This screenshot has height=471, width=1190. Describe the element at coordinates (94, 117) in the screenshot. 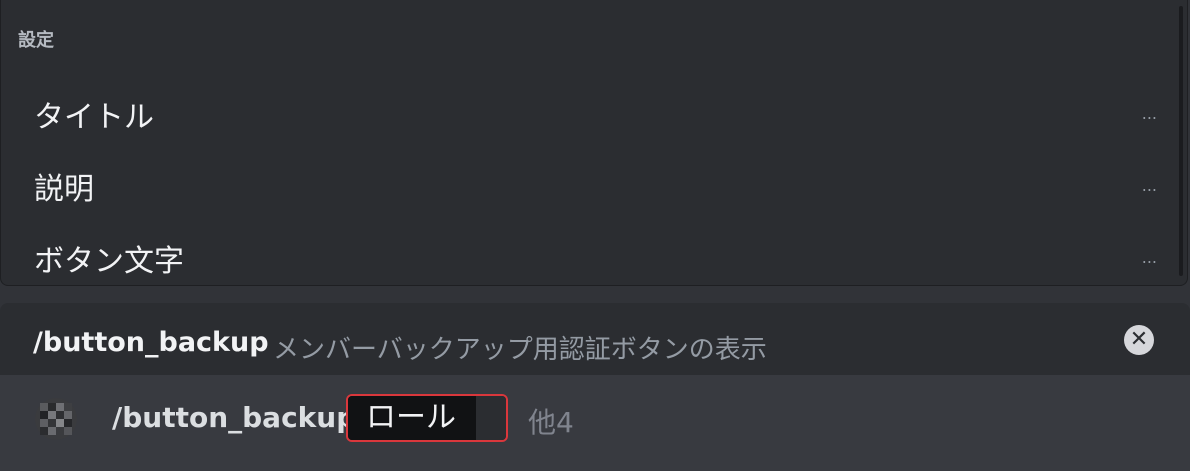

I see `option-label: タイトル` at that location.